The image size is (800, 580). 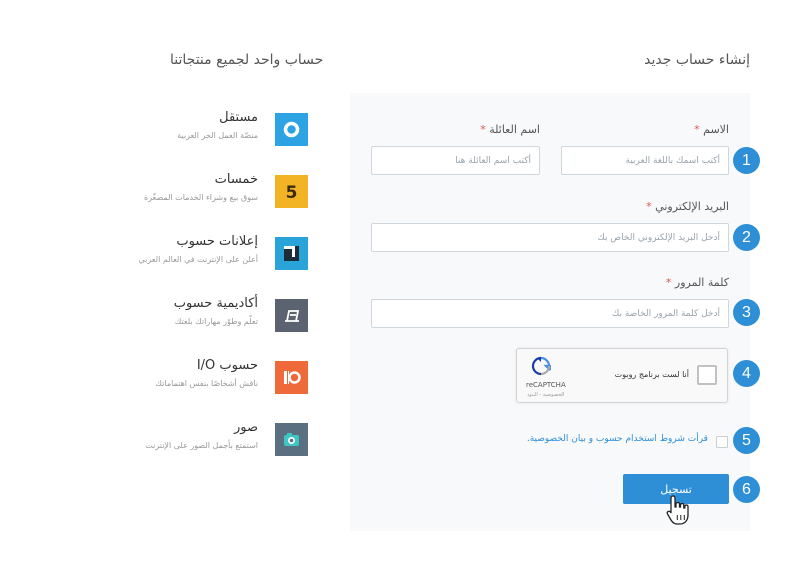 I want to click on recaptcha-logo-icon, so click(x=541, y=366).